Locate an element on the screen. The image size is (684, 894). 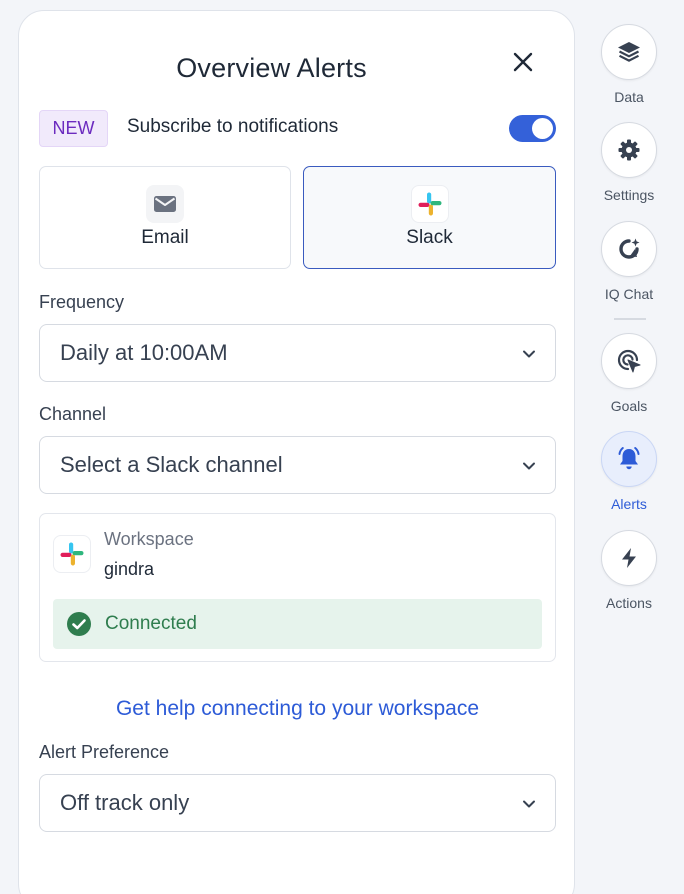
rail-item-settings: Settings is located at coordinates (629, 162).